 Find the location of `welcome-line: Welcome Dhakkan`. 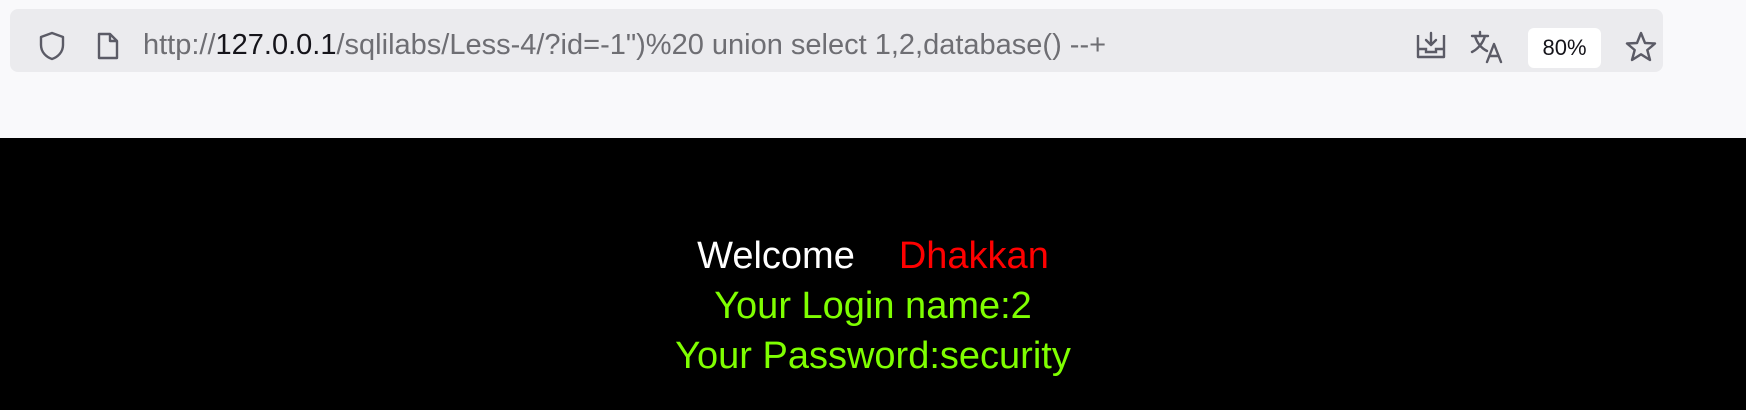

welcome-line: Welcome Dhakkan is located at coordinates (873, 256).